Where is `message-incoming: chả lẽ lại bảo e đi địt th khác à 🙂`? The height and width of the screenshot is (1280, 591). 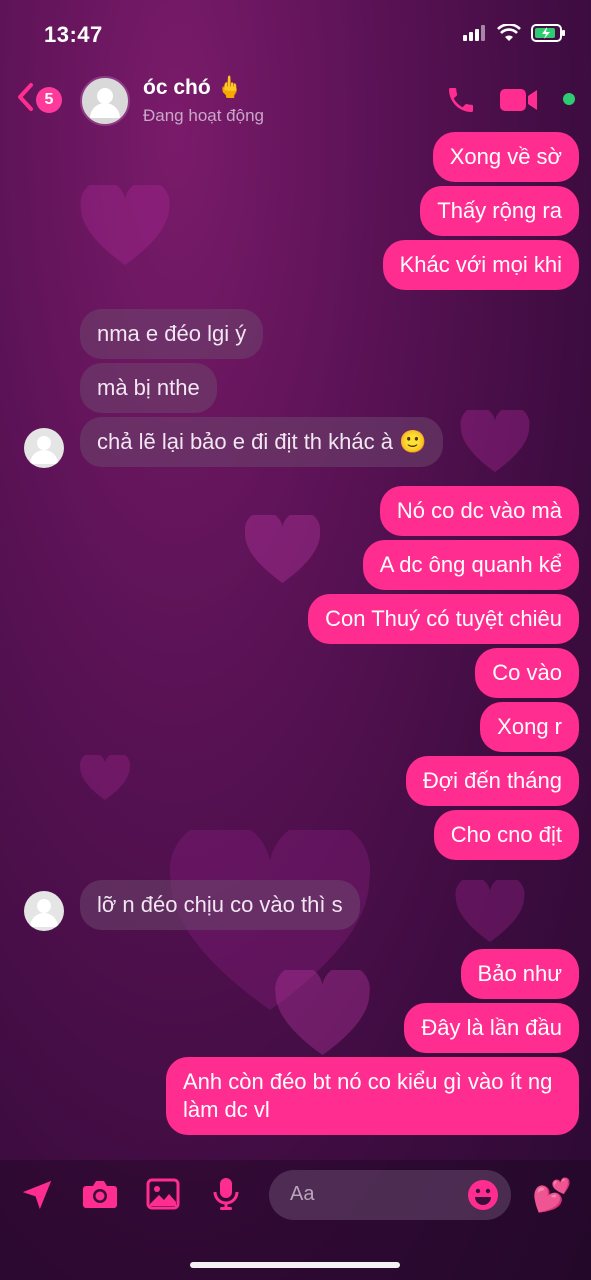 message-incoming: chả lẽ lại bảo e đi địt th khác à 🙂 is located at coordinates (262, 442).